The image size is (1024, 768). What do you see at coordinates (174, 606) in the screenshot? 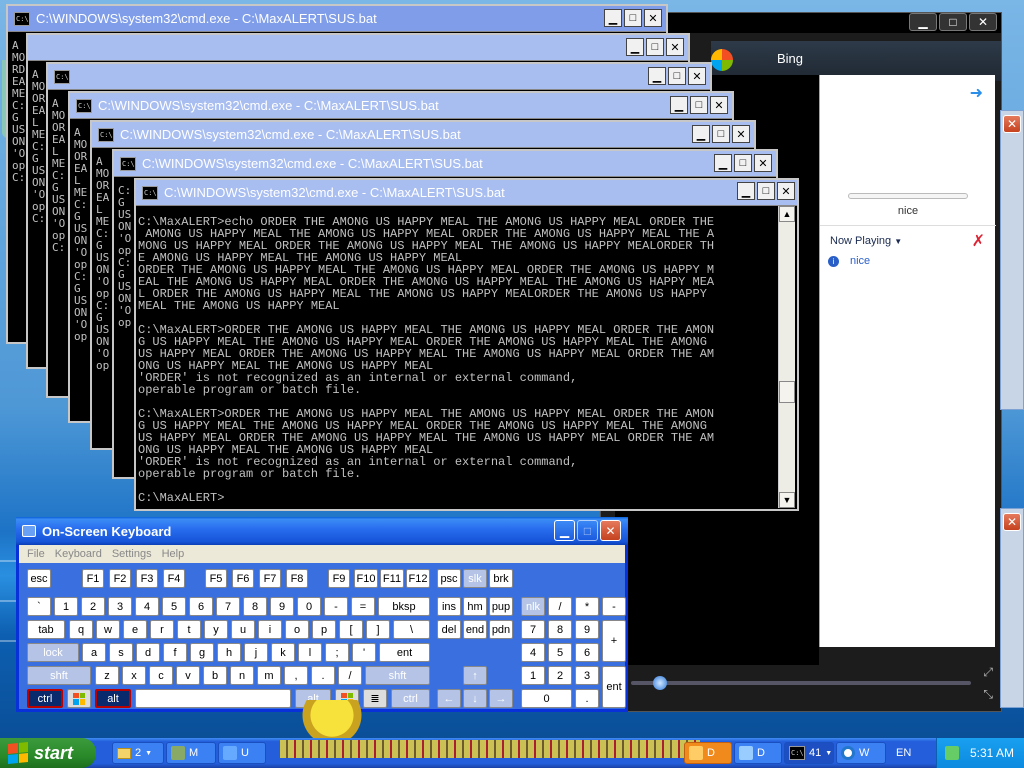
I see `key-5: 5` at bounding box center [174, 606].